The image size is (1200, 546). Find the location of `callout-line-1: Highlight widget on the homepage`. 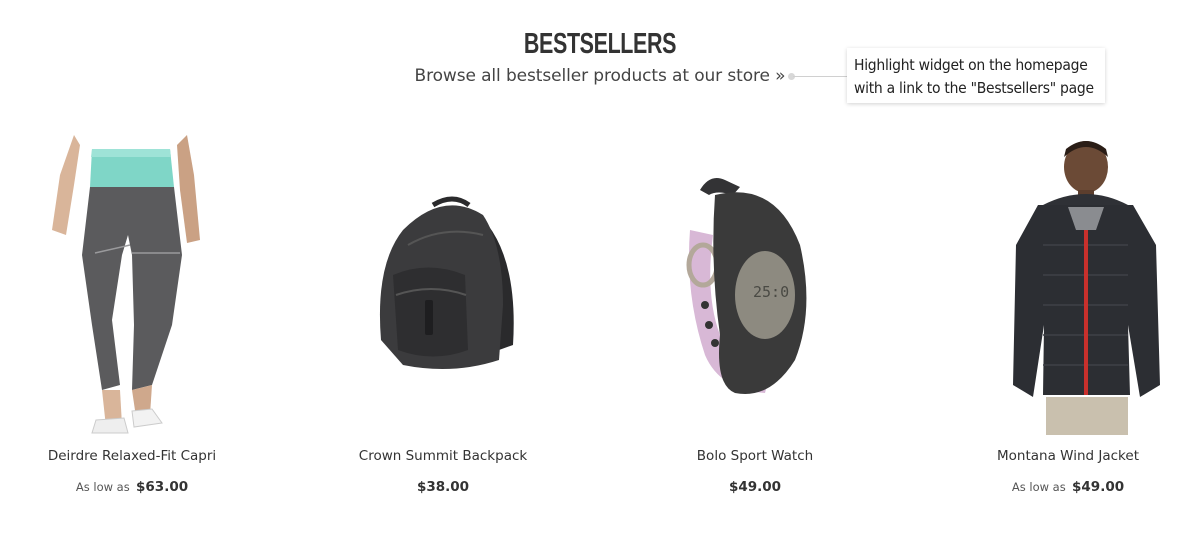

callout-line-1: Highlight widget on the homepage is located at coordinates (971, 65).